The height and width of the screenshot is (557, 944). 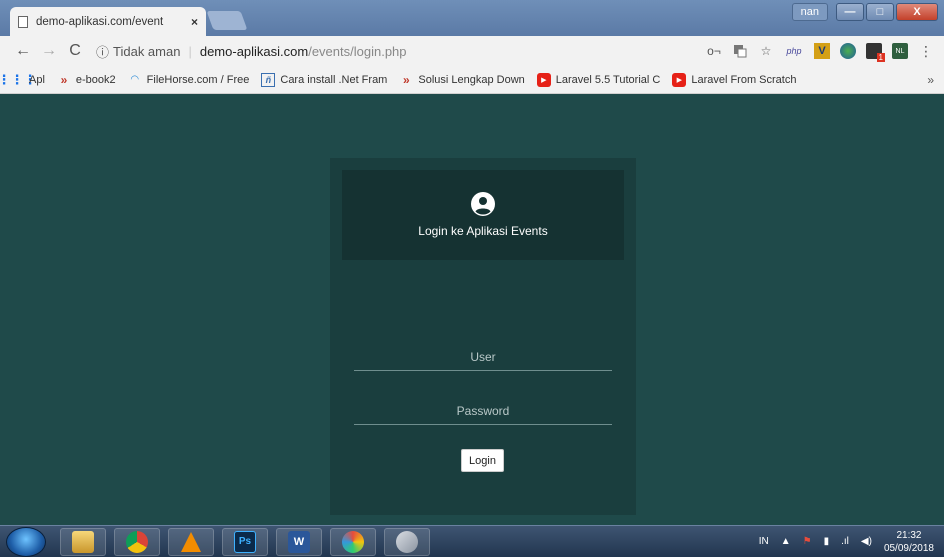 What do you see at coordinates (608, 79) in the screenshot?
I see `bookmark-label: Laravel 5.5 Tutorial C` at bounding box center [608, 79].